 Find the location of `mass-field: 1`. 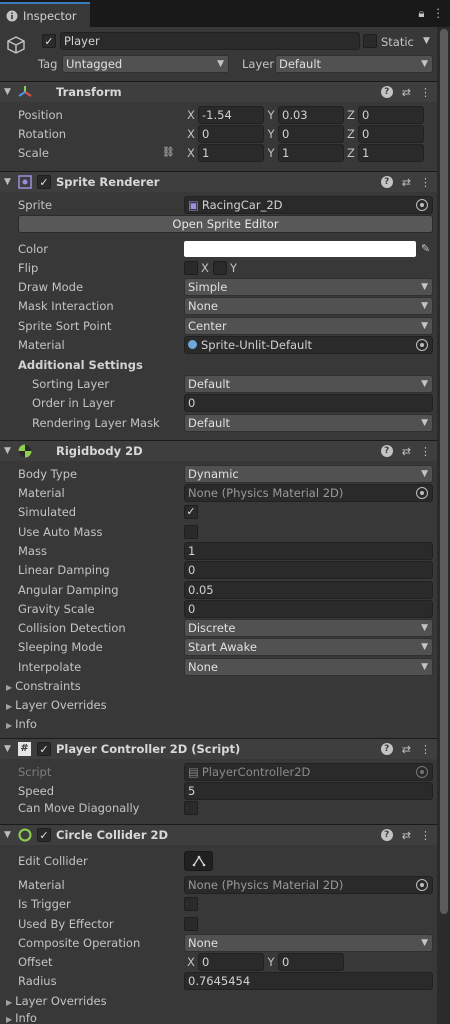

mass-field: 1 is located at coordinates (308, 550).